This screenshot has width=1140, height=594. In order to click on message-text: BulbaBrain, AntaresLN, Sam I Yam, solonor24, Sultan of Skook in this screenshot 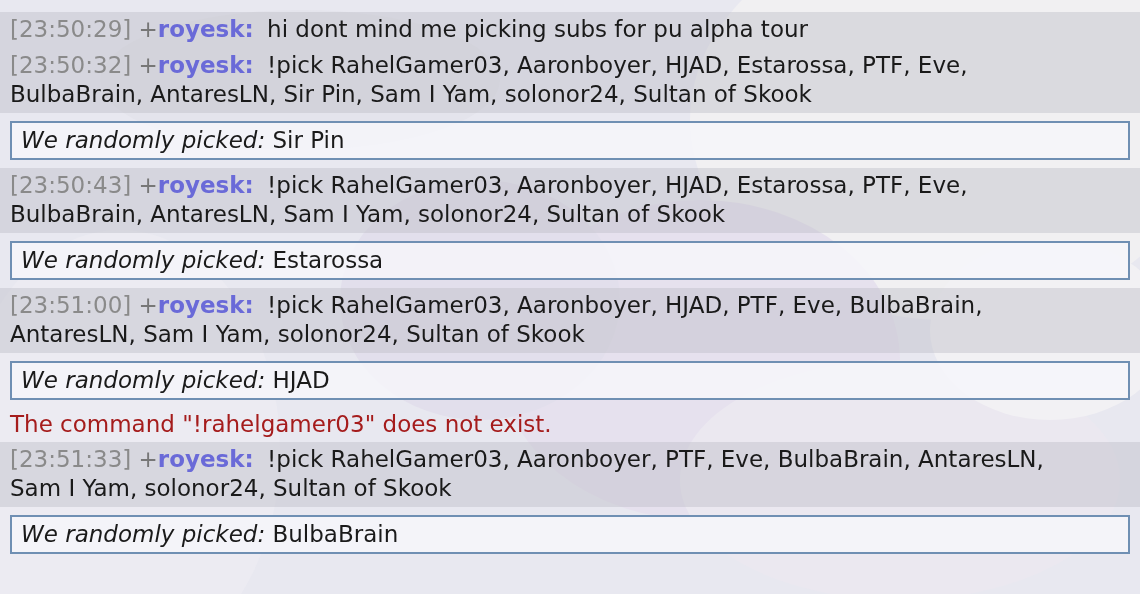, I will do `click(368, 214)`.